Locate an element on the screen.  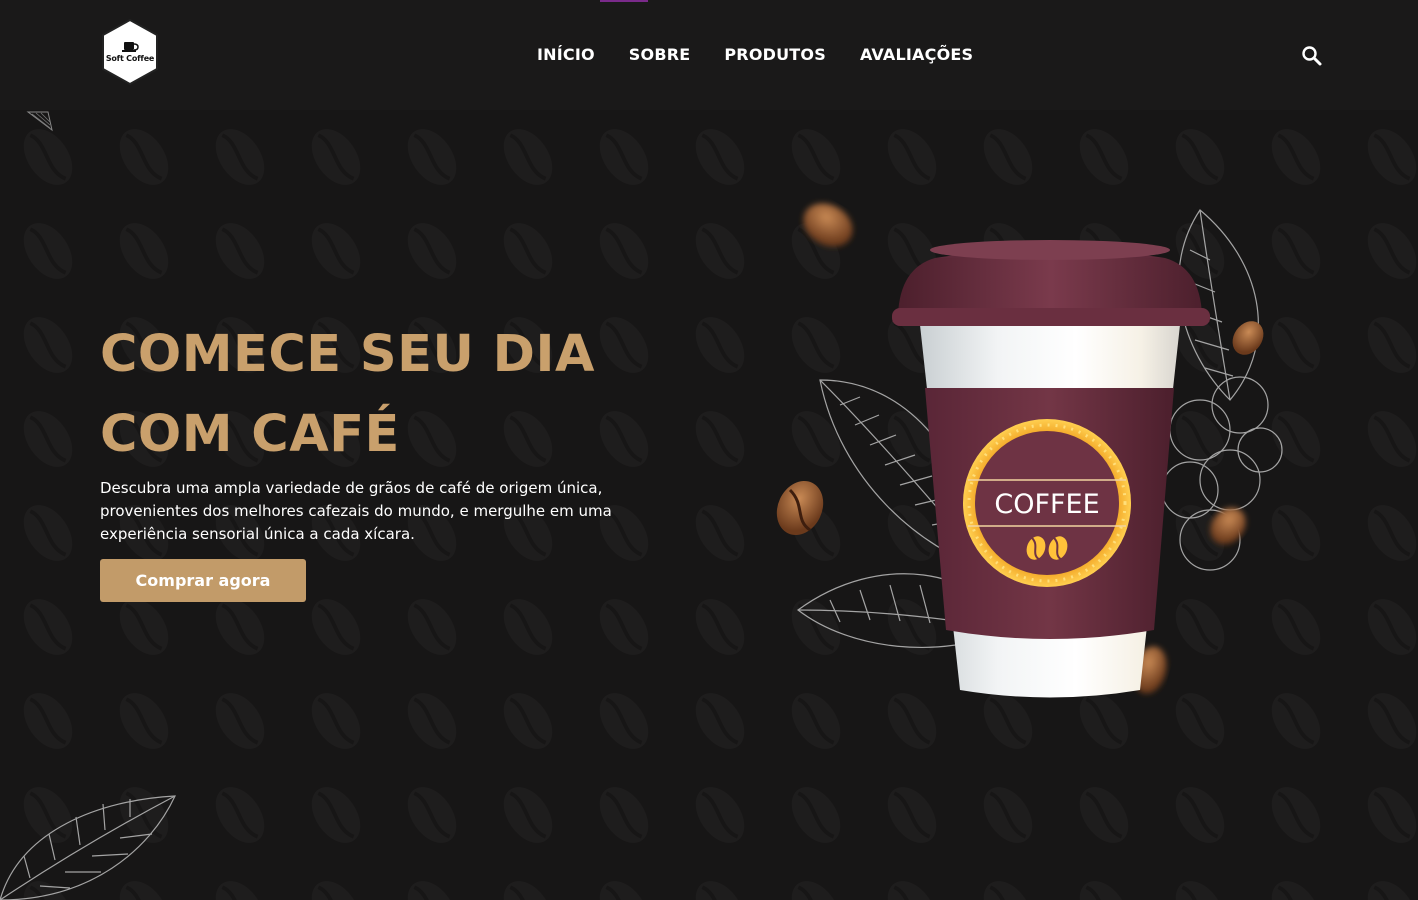
nav-item-avaliacoes: AVALIAÇÕES is located at coordinates (916, 54).